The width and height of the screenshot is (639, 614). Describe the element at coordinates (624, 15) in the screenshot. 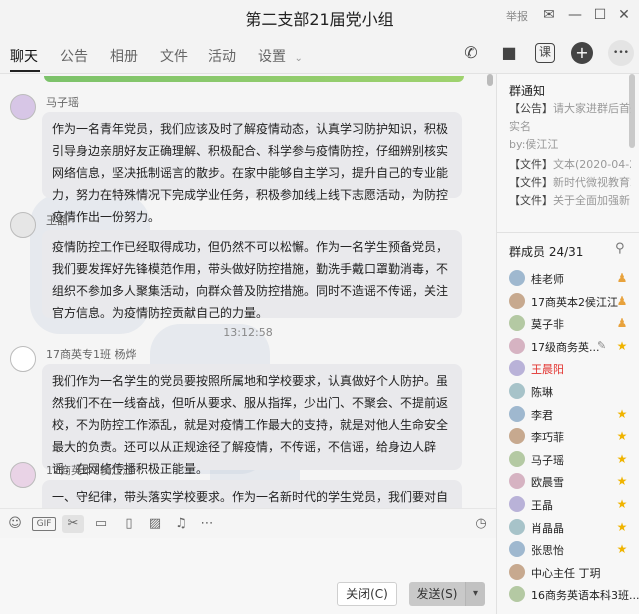

I see `close-window-button: ✕` at that location.